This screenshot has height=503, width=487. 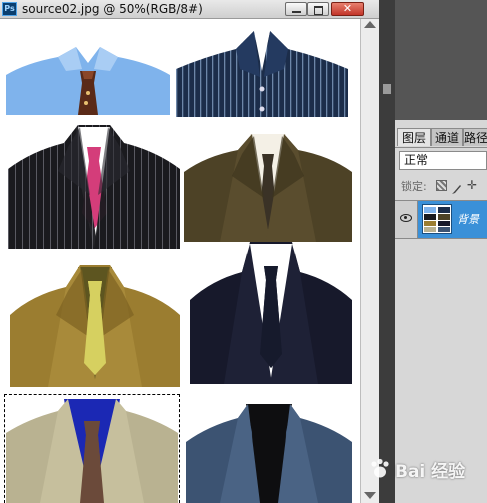 I want to click on photoshop-logo-icon: Ps, so click(x=9, y=9).